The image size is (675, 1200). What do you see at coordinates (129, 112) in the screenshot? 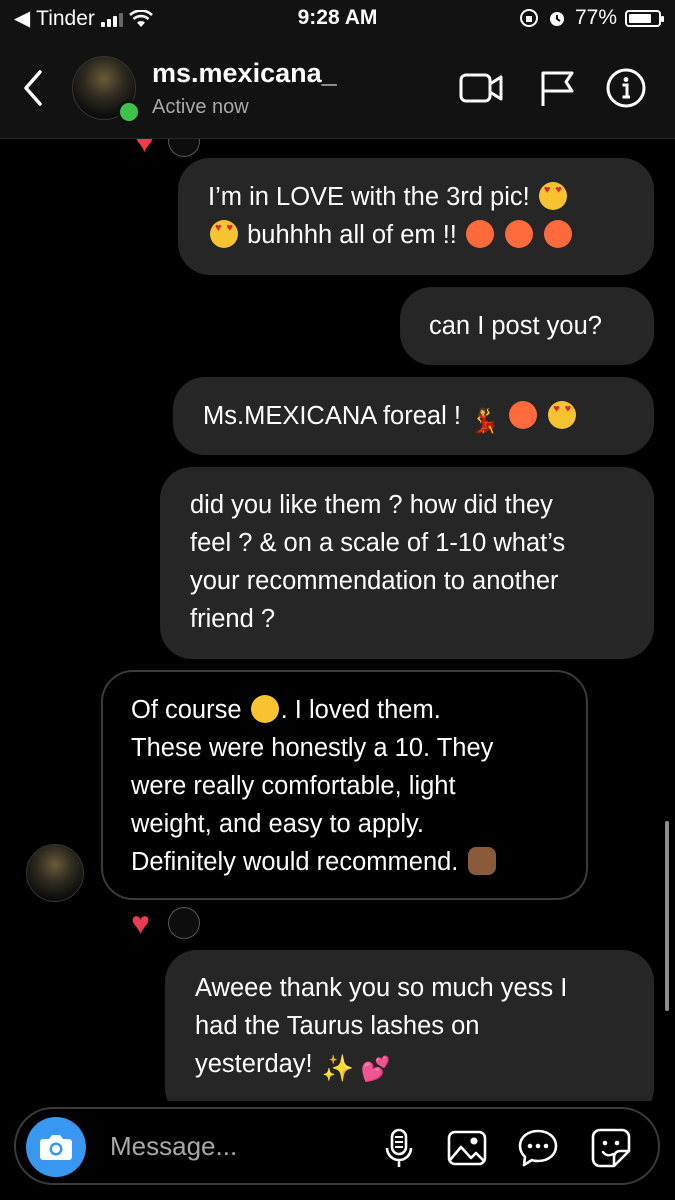
I see `online-indicator` at bounding box center [129, 112].